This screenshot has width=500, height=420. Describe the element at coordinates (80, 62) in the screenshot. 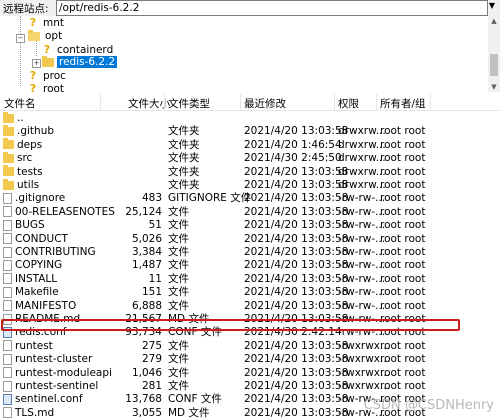

I see `tree-item-redis: redis-6.2.2` at that location.